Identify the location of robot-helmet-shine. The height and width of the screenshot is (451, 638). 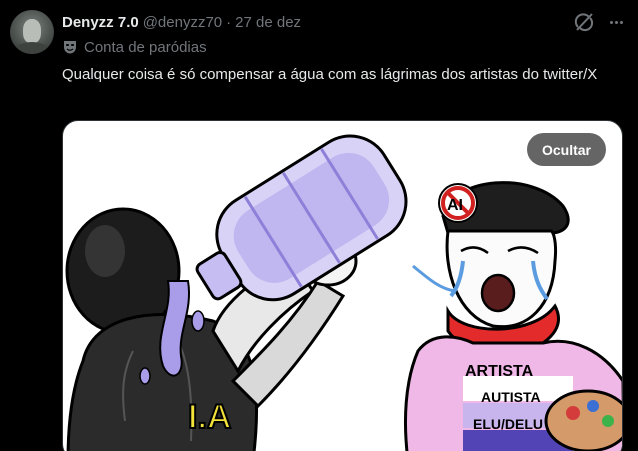
(105, 251).